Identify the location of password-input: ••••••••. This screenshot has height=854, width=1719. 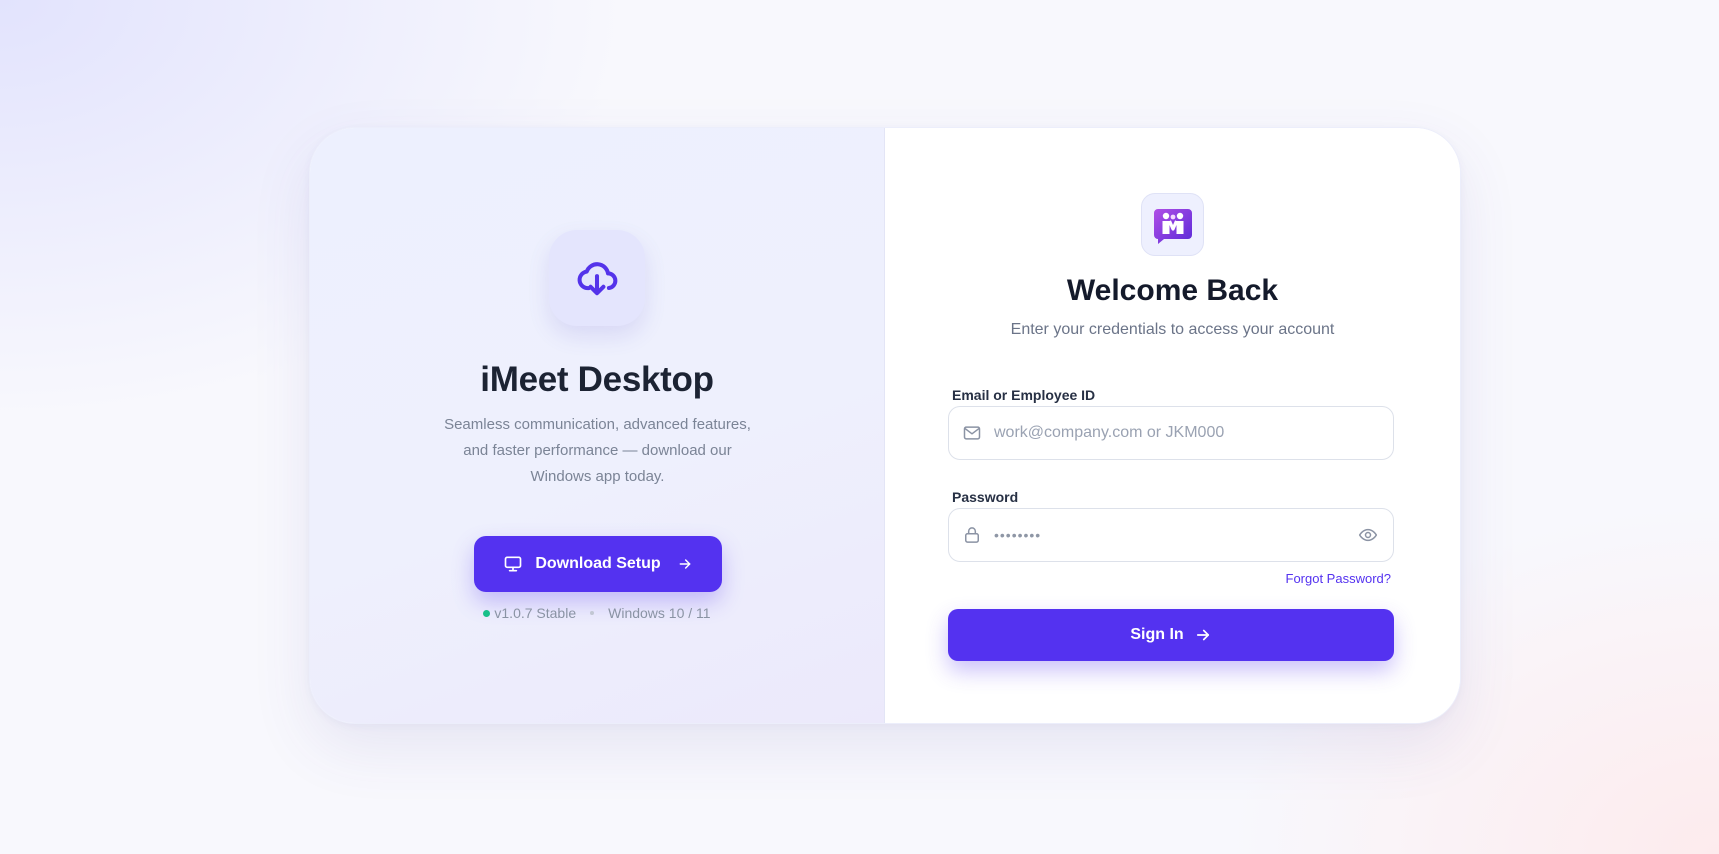
(1175, 535).